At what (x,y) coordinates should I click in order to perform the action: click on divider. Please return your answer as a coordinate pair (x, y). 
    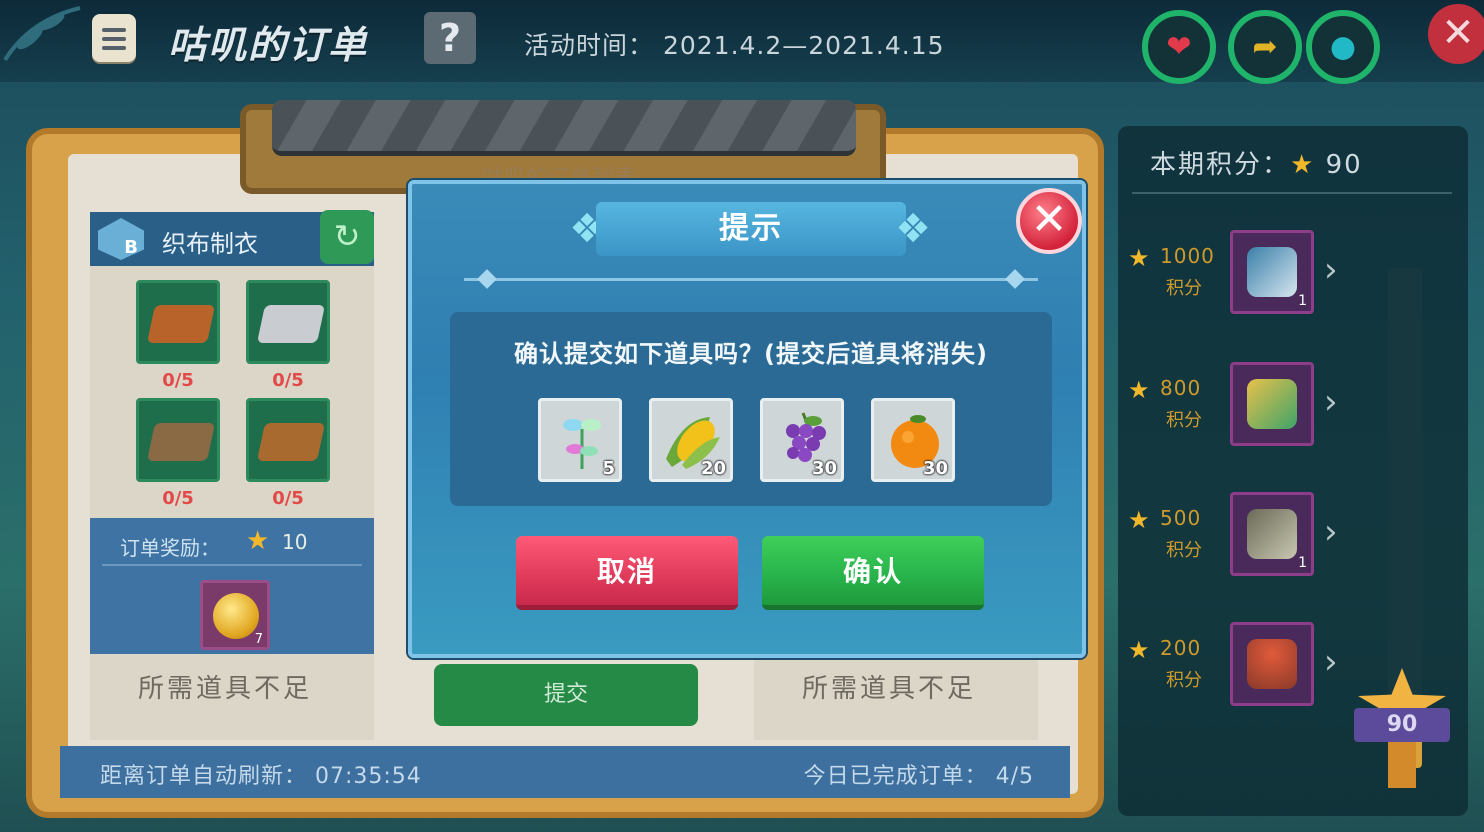
    Looking at the image, I should click on (751, 279).